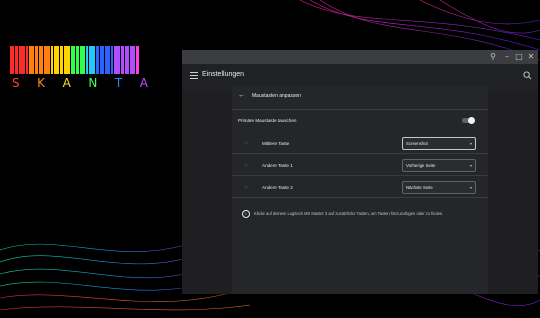  What do you see at coordinates (246, 214) in the screenshot?
I see `info-icon: i` at bounding box center [246, 214].